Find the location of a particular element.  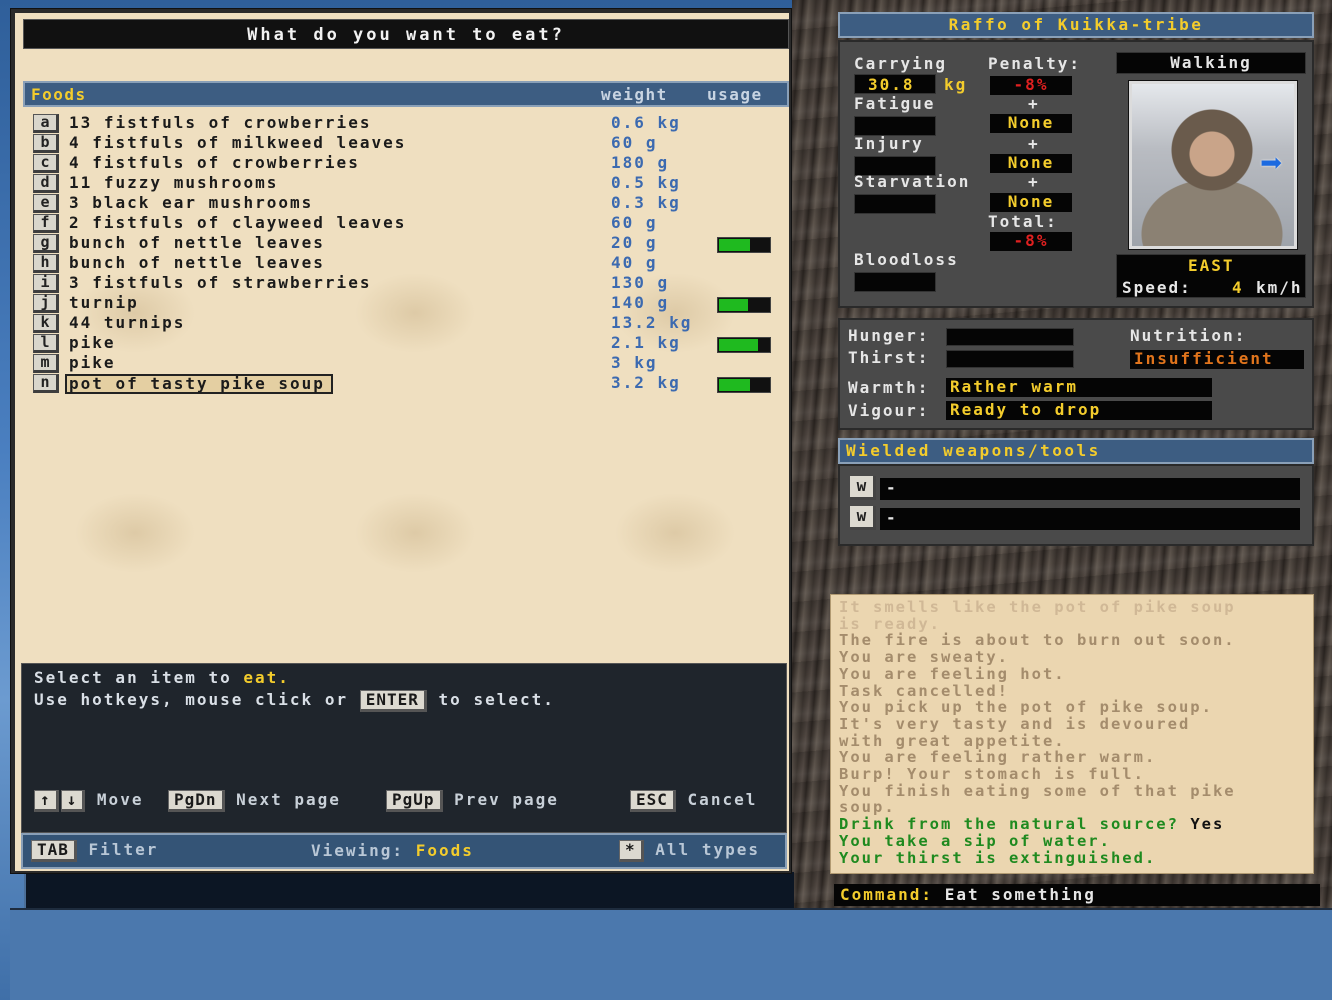

item-hotkey: m is located at coordinates (46, 363).